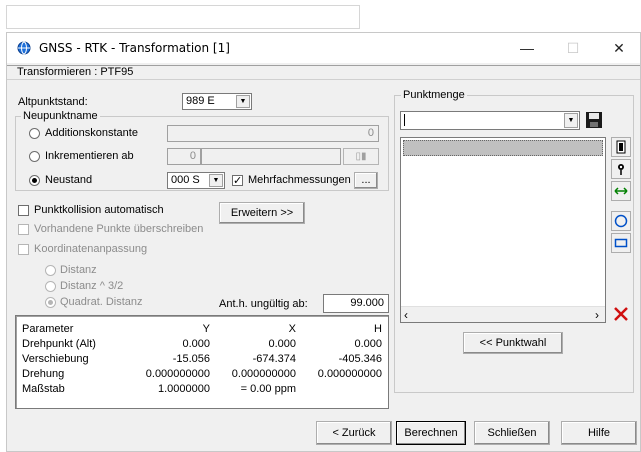 This screenshot has height=452, width=641. I want to click on mehrfachmessungen-label: Mehrfachmessungen, so click(299, 180).